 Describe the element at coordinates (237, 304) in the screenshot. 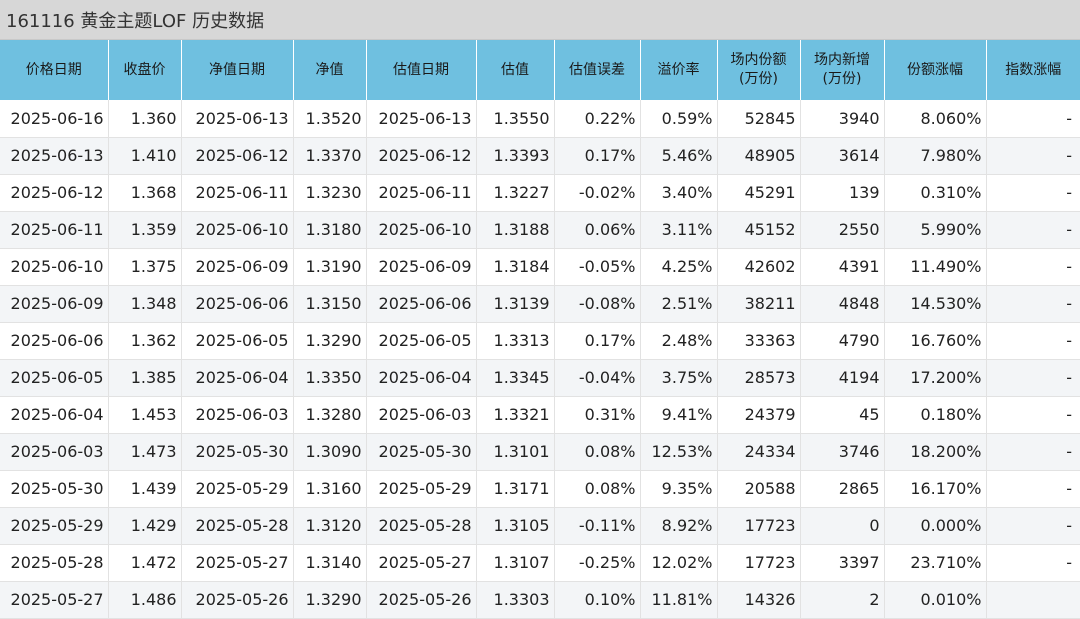

I see `cell-nav-date: 2025-06-06` at that location.